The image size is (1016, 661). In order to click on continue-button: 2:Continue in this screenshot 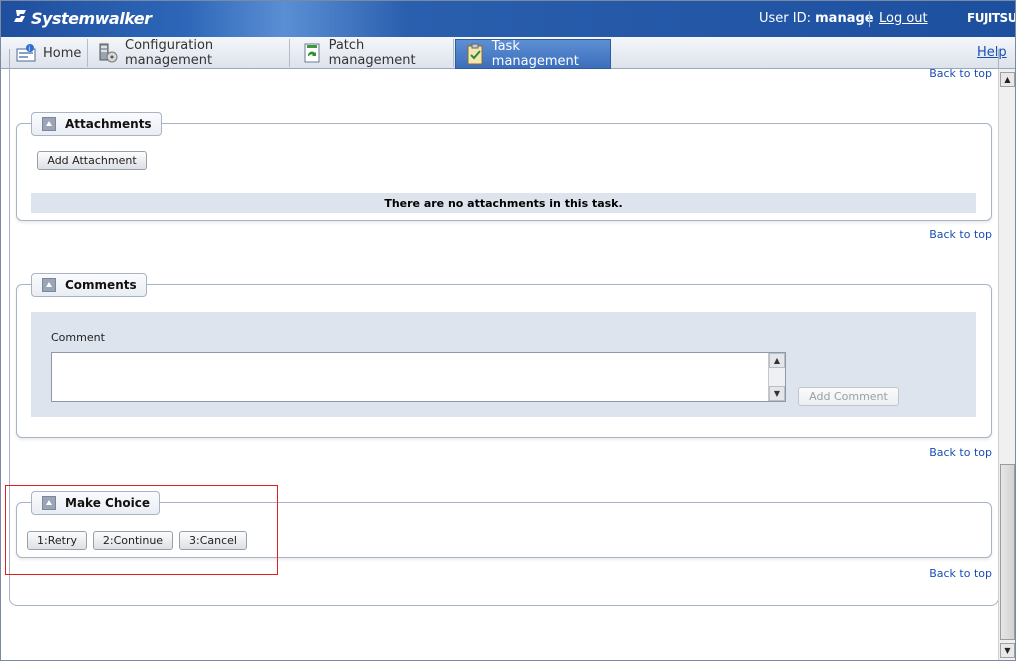, I will do `click(133, 540)`.